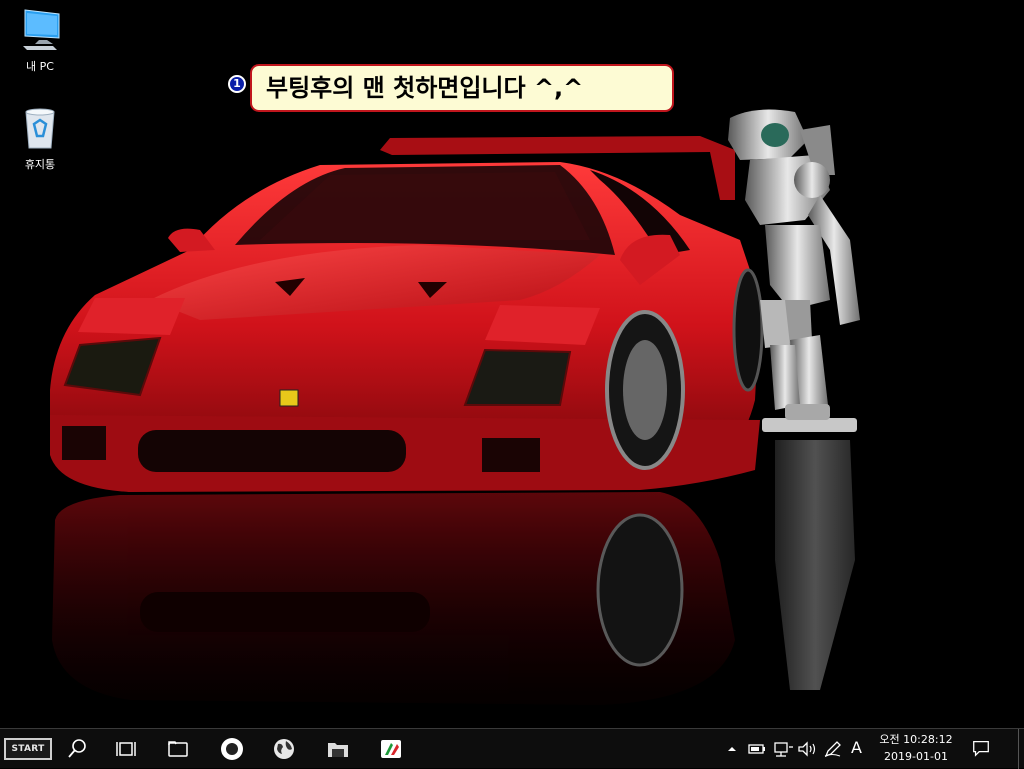 Image resolution: width=1024 pixels, height=769 pixels. I want to click on desktop-icon-my-pc: 내 PC, so click(40, 41).